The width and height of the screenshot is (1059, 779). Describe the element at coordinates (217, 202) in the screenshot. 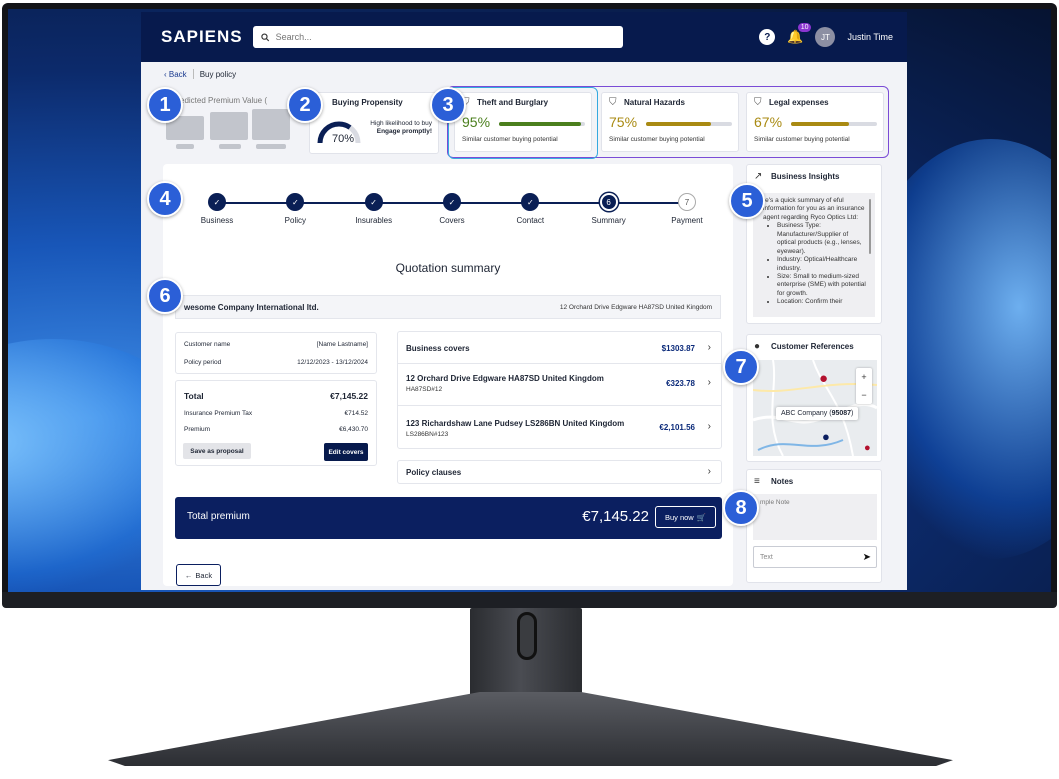

I see `check-icon: ✓` at that location.